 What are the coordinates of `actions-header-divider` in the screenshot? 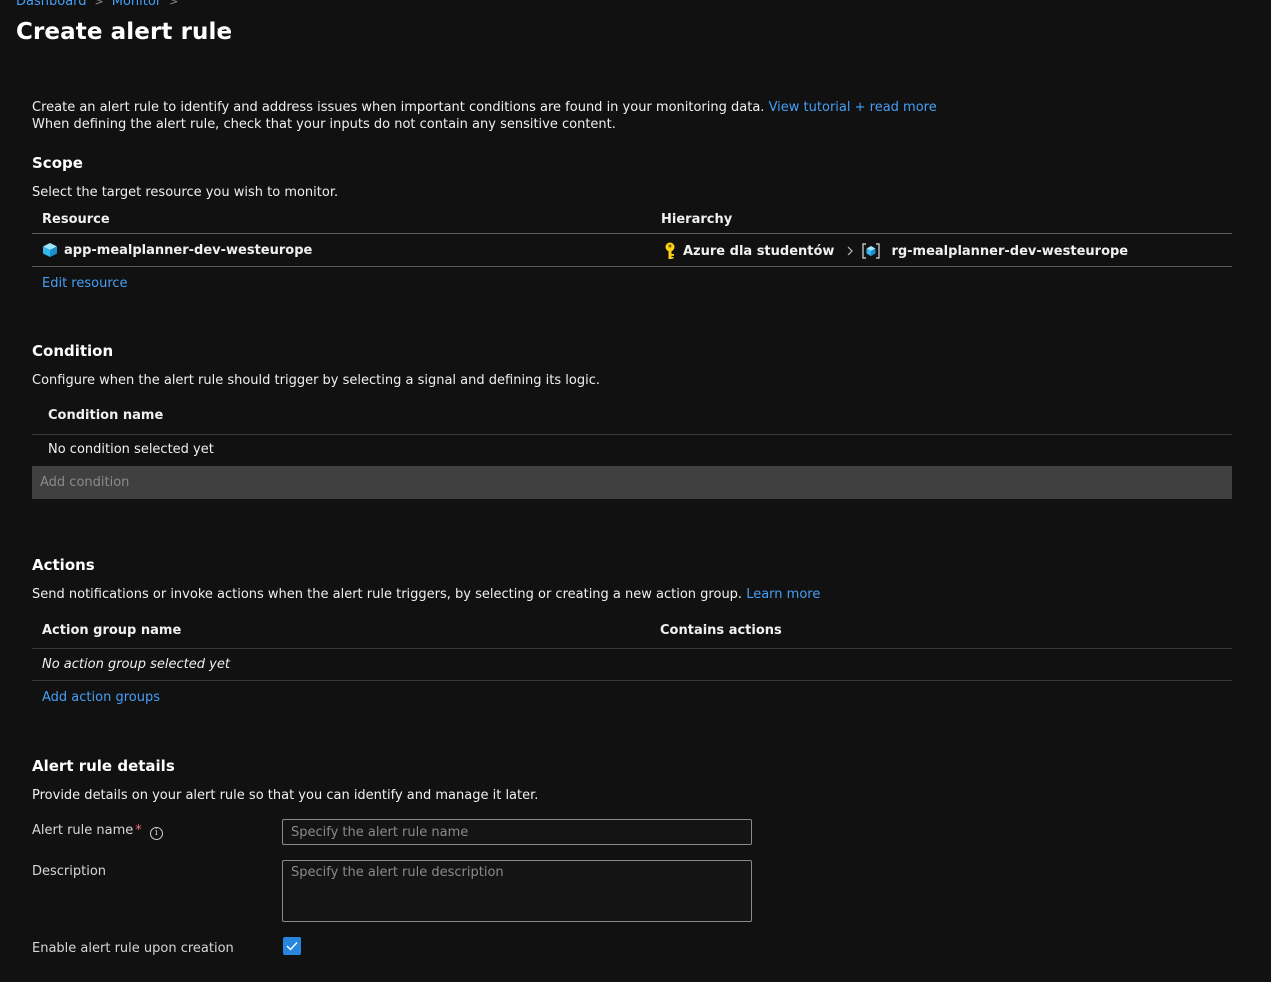 It's located at (632, 648).